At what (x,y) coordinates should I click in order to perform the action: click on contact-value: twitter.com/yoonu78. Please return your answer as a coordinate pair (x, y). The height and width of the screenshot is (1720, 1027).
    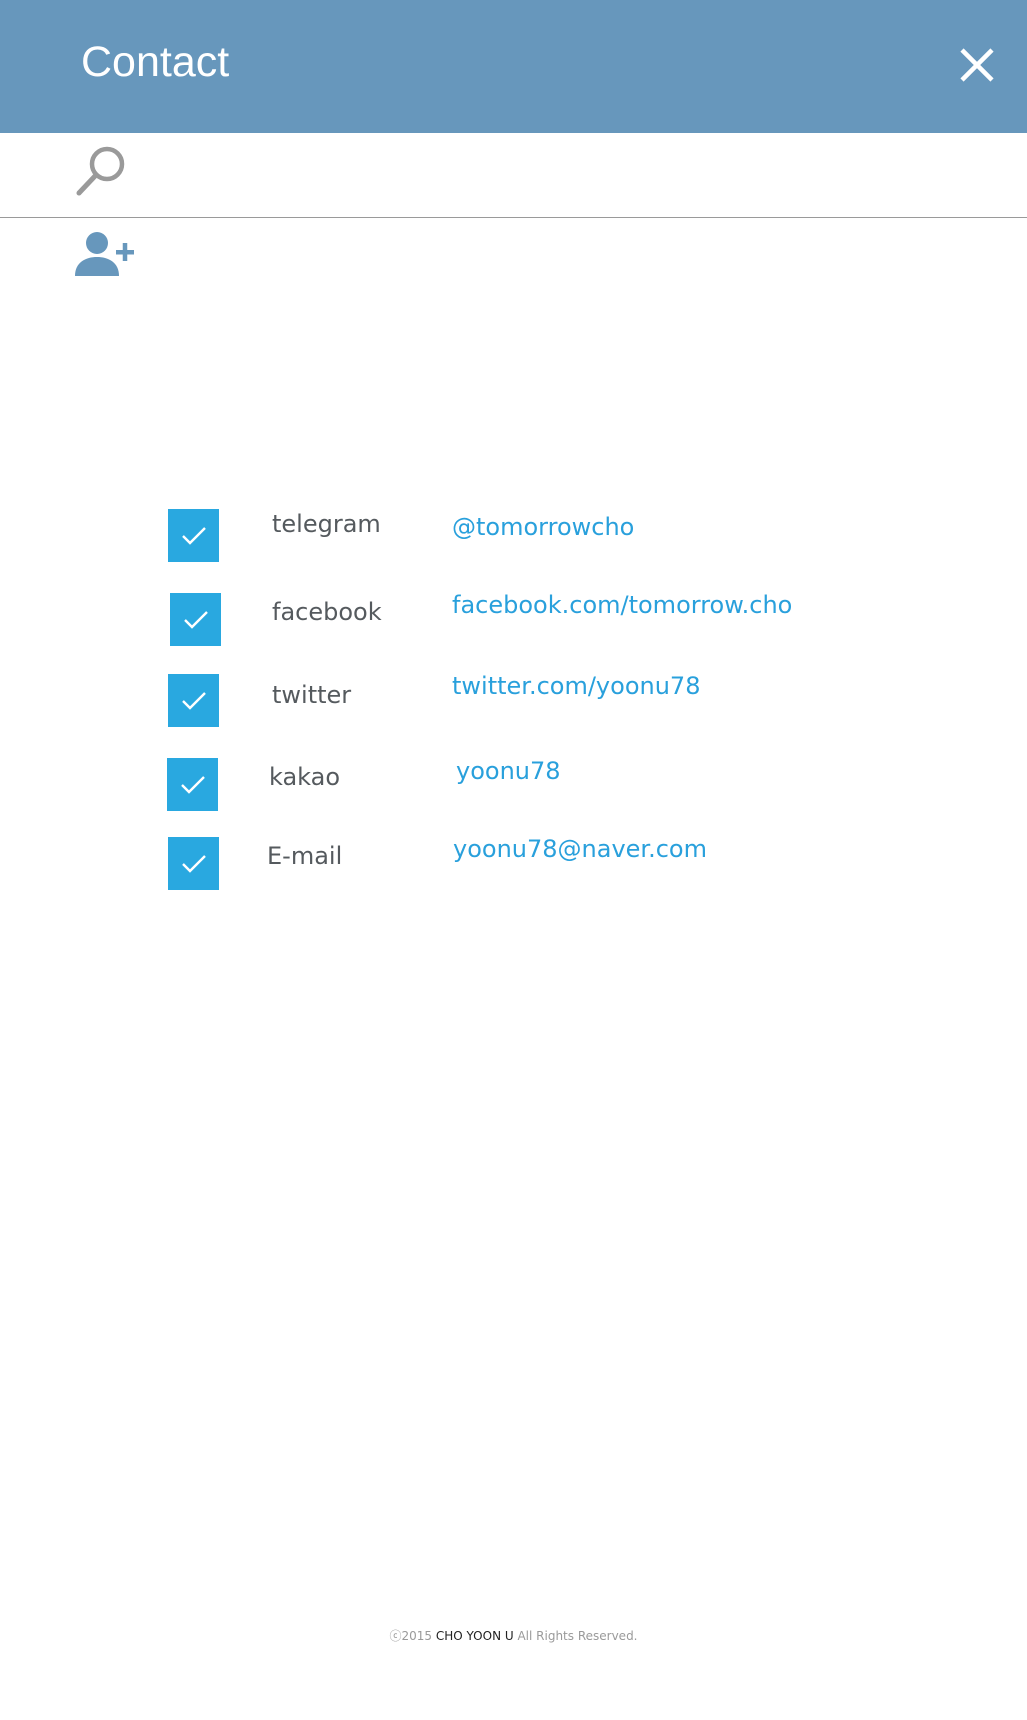
    Looking at the image, I should click on (576, 686).